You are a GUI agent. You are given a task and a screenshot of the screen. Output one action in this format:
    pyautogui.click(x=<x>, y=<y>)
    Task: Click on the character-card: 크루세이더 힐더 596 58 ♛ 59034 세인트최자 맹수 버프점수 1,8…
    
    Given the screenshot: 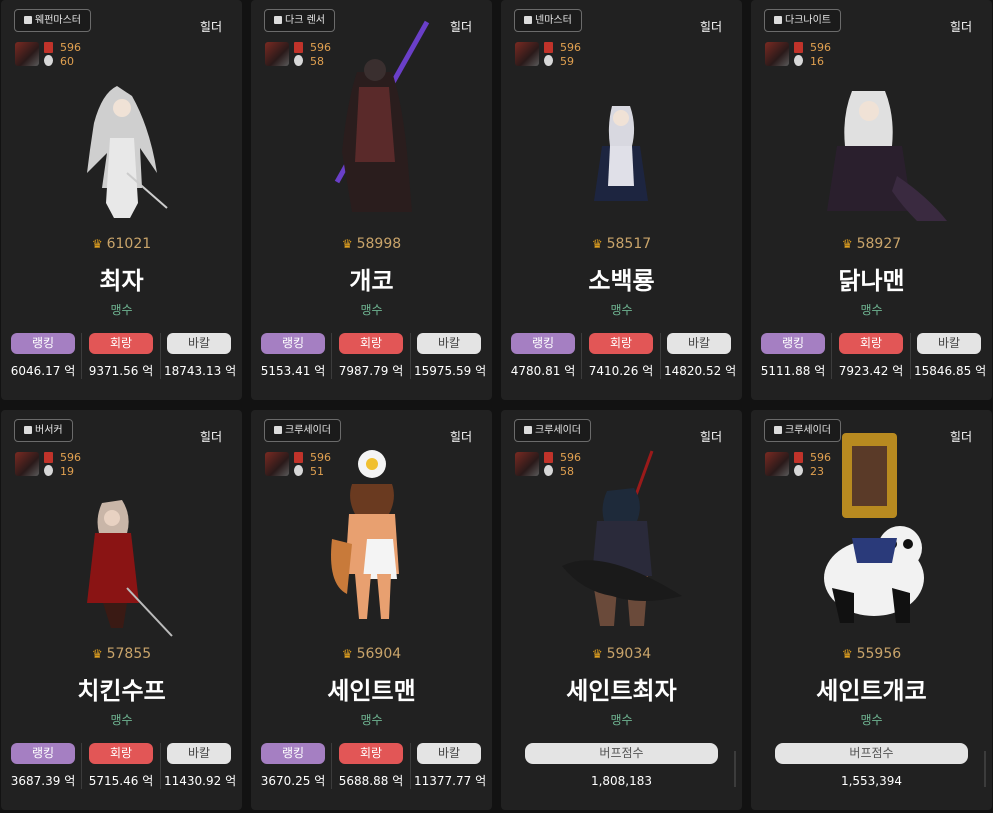 What is the action you would take?
    pyautogui.click(x=621, y=610)
    